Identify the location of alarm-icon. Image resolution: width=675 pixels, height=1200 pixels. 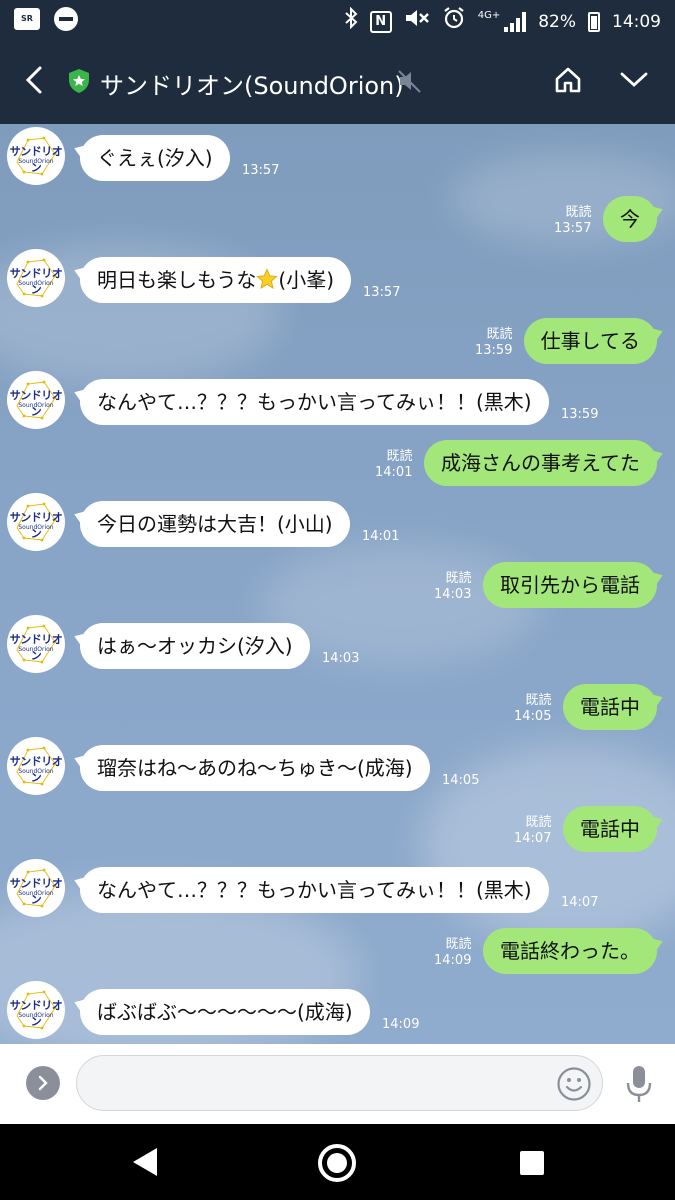
(454, 21).